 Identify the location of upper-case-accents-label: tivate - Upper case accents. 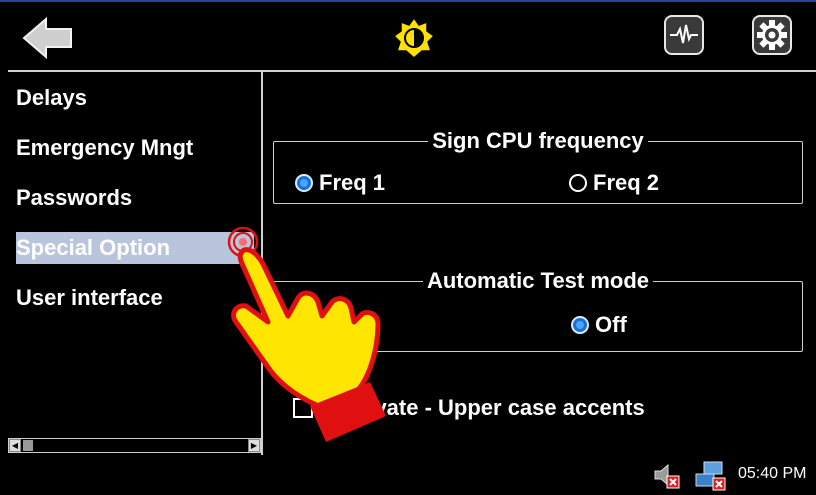
(503, 407).